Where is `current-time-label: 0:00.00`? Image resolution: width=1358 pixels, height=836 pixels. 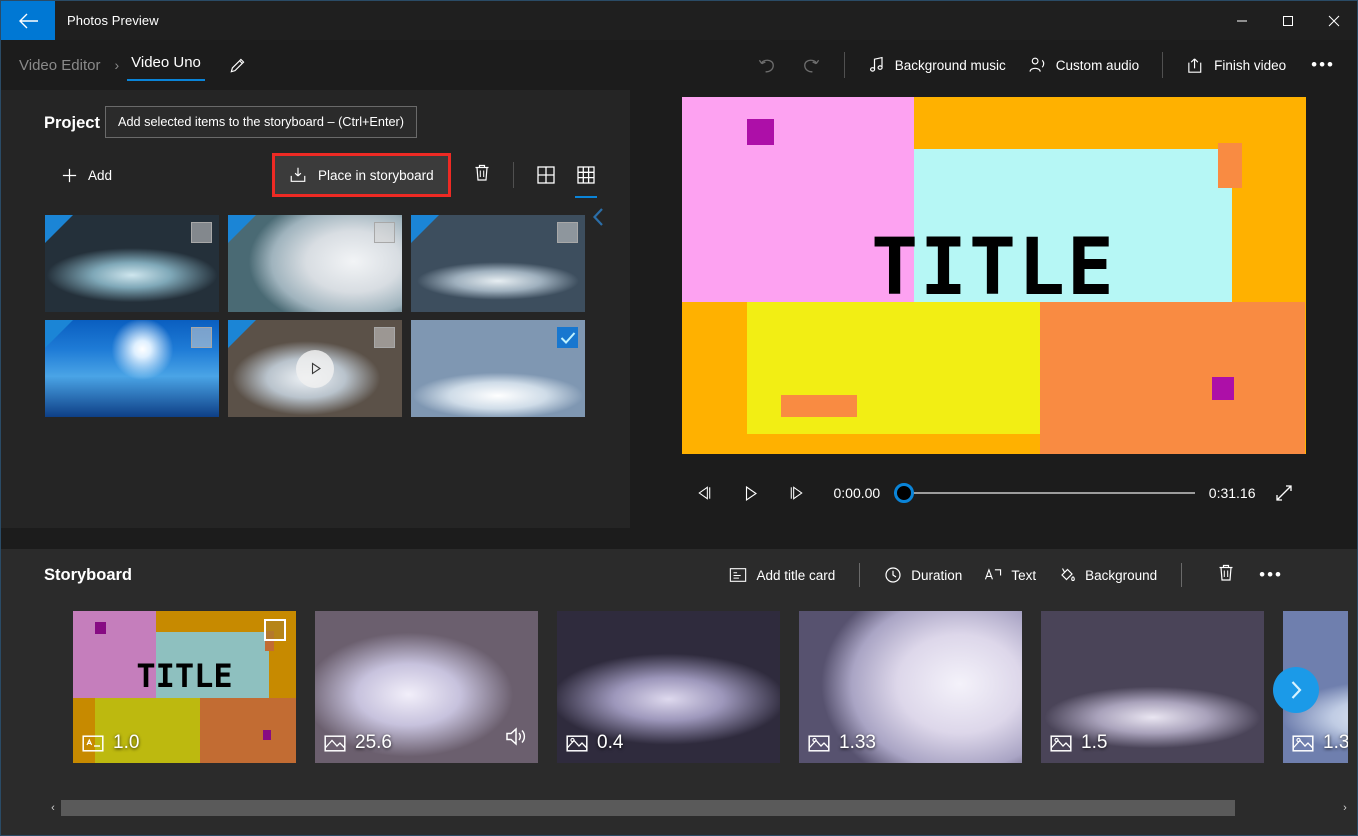
current-time-label: 0:00.00 is located at coordinates (857, 493).